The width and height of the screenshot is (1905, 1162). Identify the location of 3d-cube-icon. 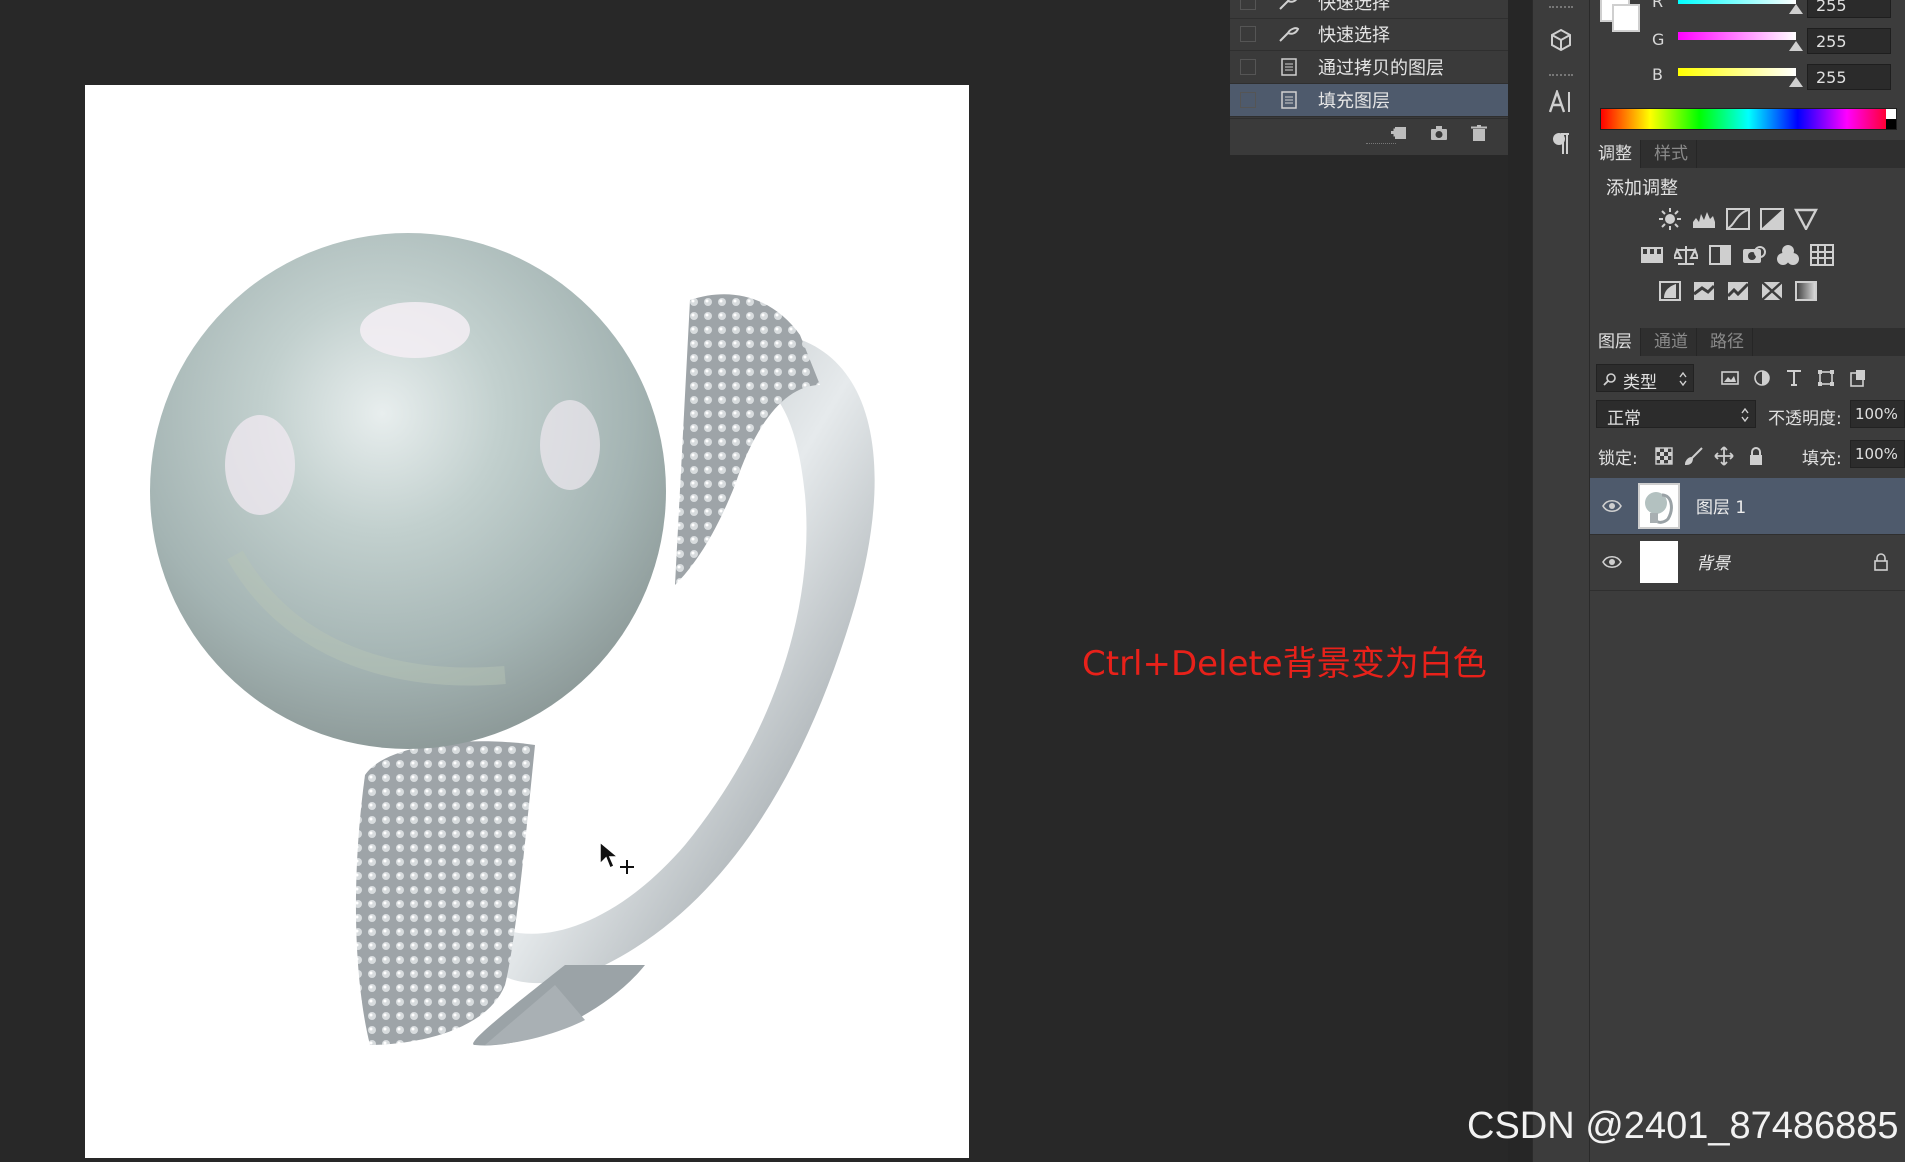
(1561, 40).